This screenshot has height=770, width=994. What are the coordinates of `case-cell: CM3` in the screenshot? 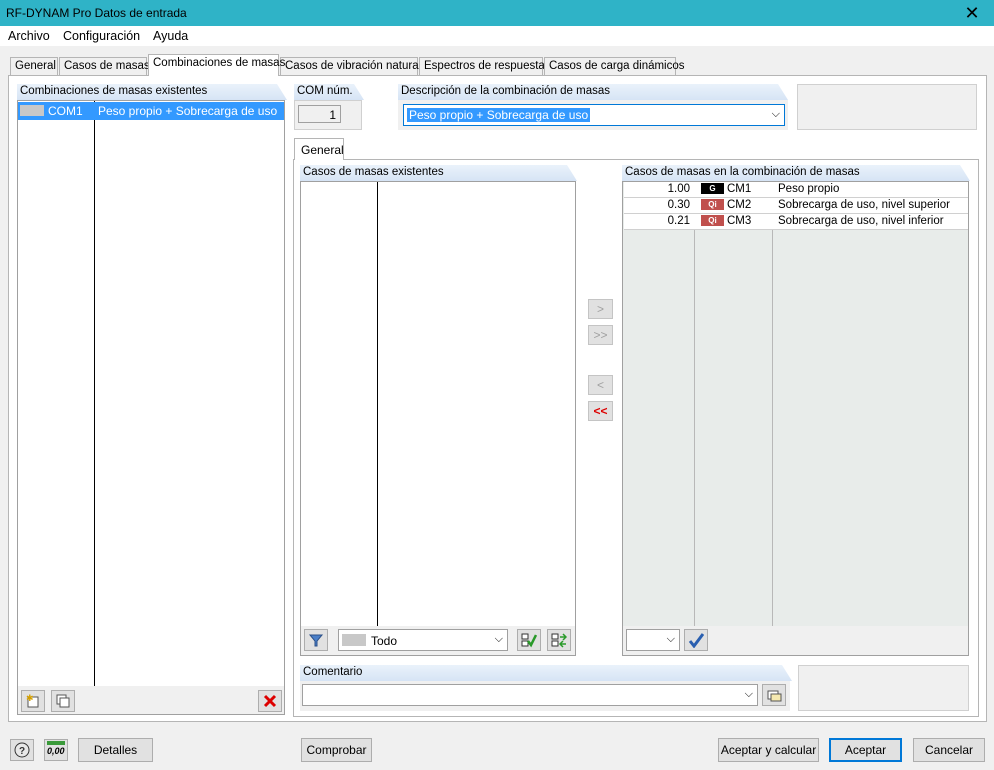 It's located at (739, 221).